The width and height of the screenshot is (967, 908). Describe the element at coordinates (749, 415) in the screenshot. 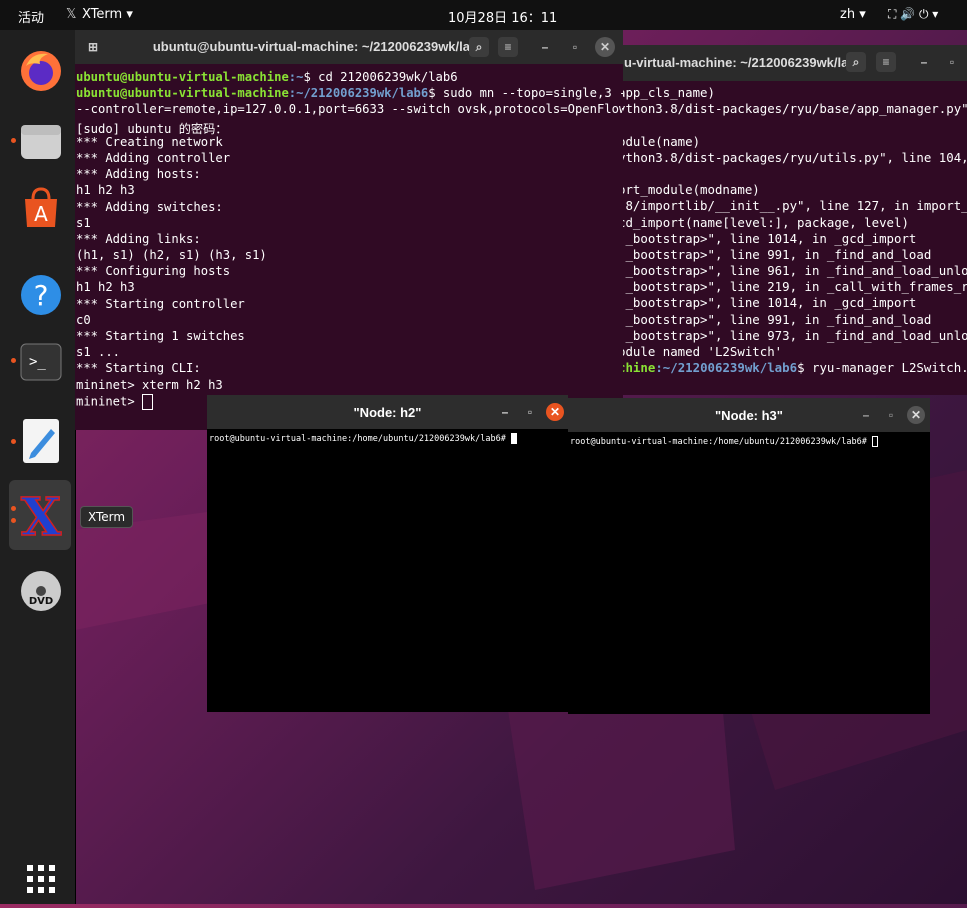

I see `xterm-titlebar: "Node: h3" – ▫ ✕` at that location.